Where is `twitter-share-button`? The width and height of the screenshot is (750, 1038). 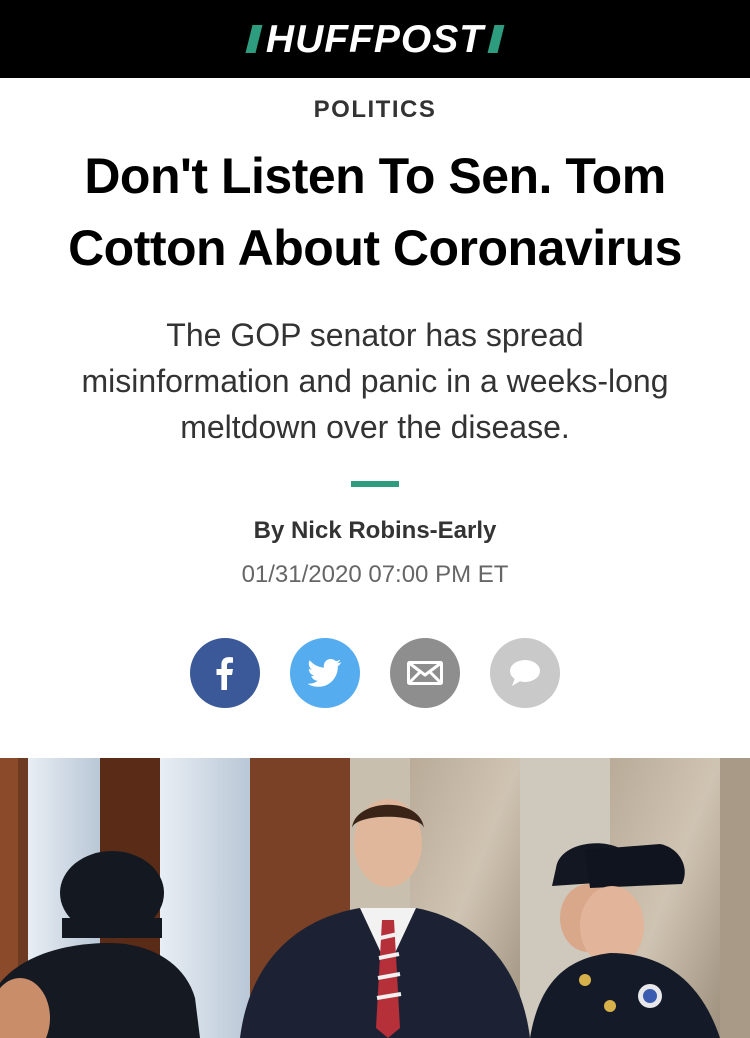
twitter-share-button is located at coordinates (325, 673).